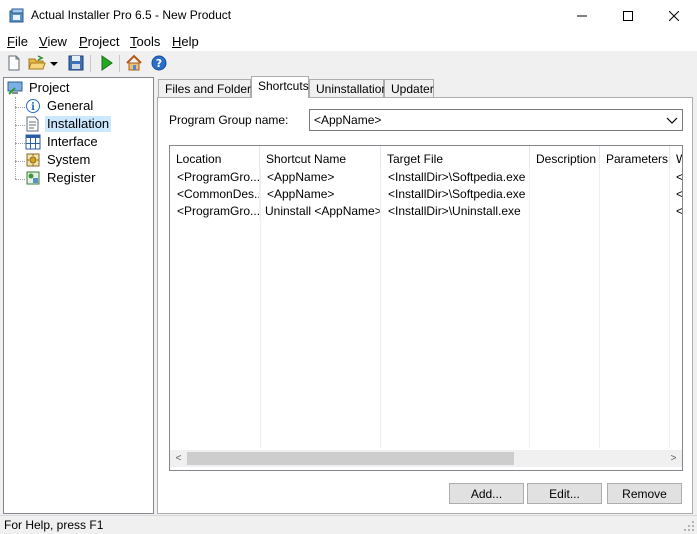  I want to click on tree-item-system: System, so click(58, 160).